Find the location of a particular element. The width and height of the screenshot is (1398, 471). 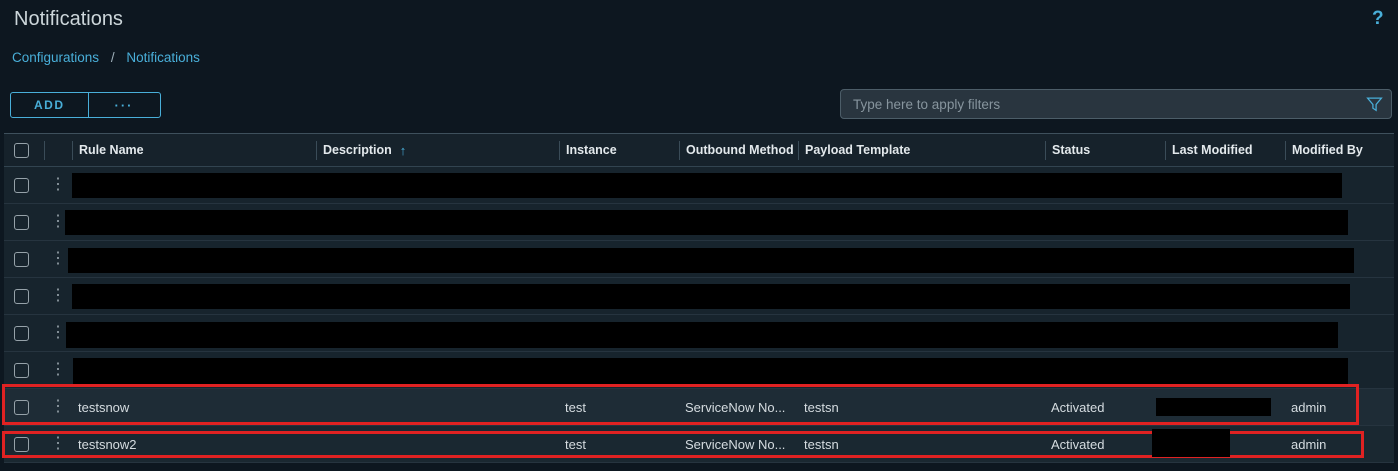

cell-rule-name: testsnow2 is located at coordinates (107, 444).